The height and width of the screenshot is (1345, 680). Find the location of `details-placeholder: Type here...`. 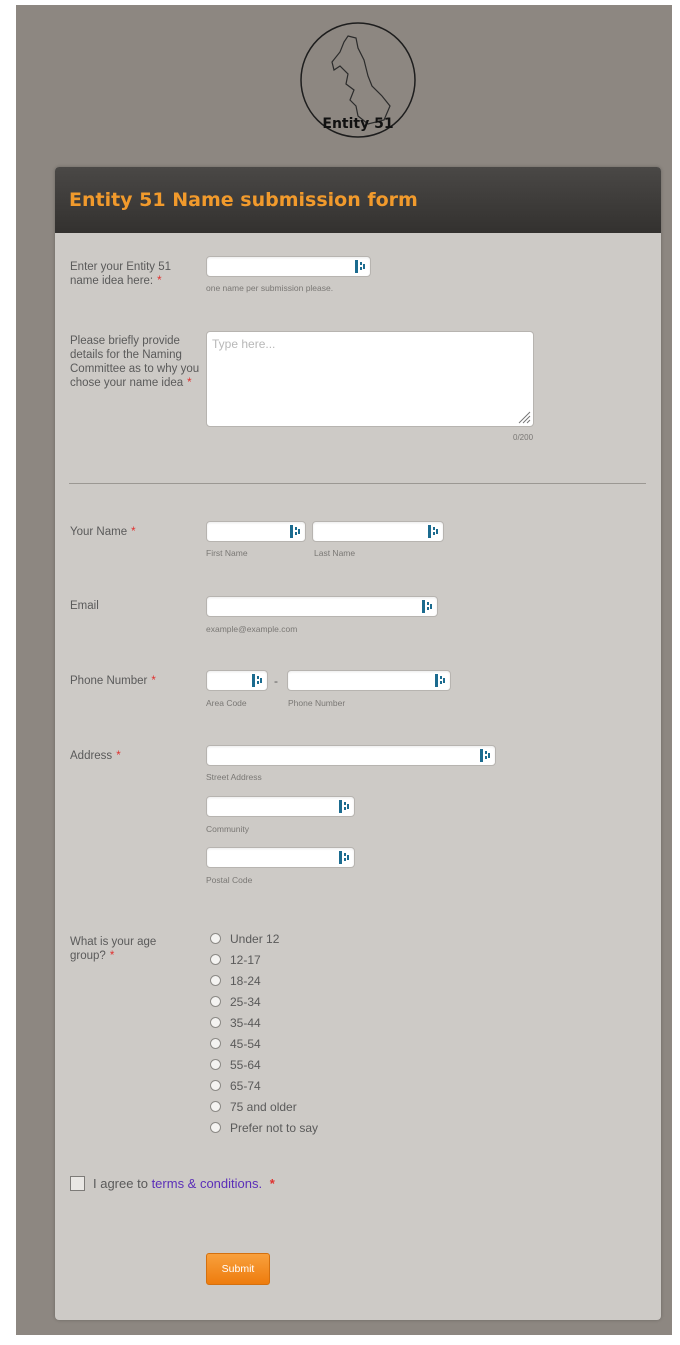

details-placeholder: Type here... is located at coordinates (244, 344).